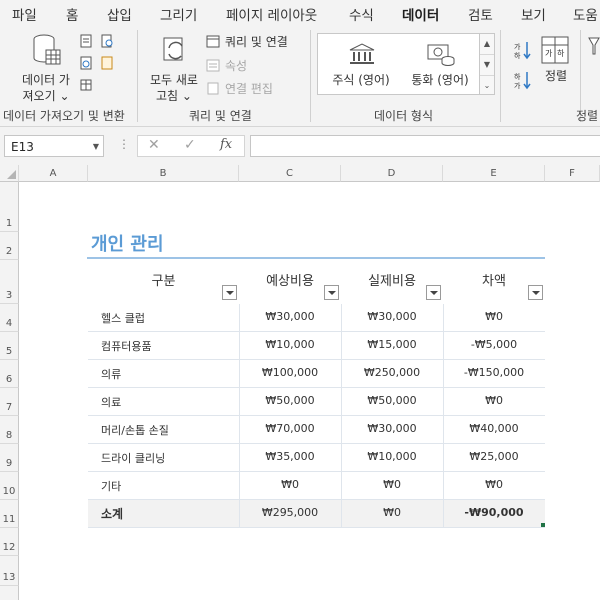  What do you see at coordinates (111, 374) in the screenshot?
I see `cell-category: 의류` at bounding box center [111, 374].